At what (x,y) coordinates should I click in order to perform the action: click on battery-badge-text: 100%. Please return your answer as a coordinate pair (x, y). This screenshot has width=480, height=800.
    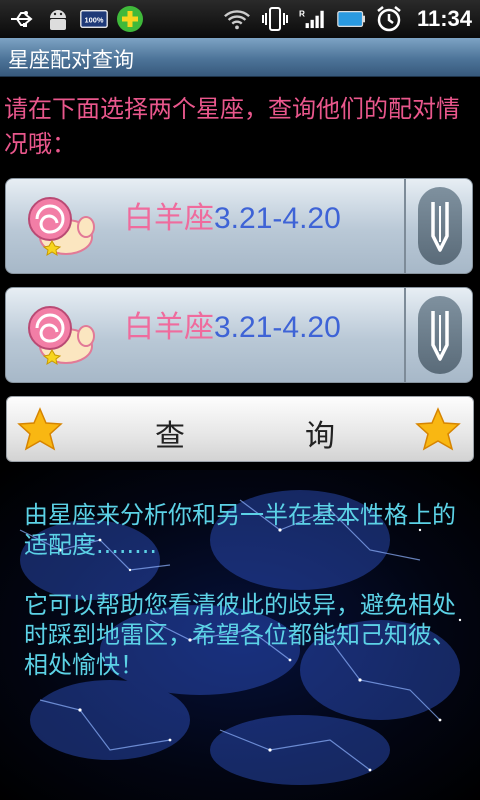
    Looking at the image, I should click on (94, 19).